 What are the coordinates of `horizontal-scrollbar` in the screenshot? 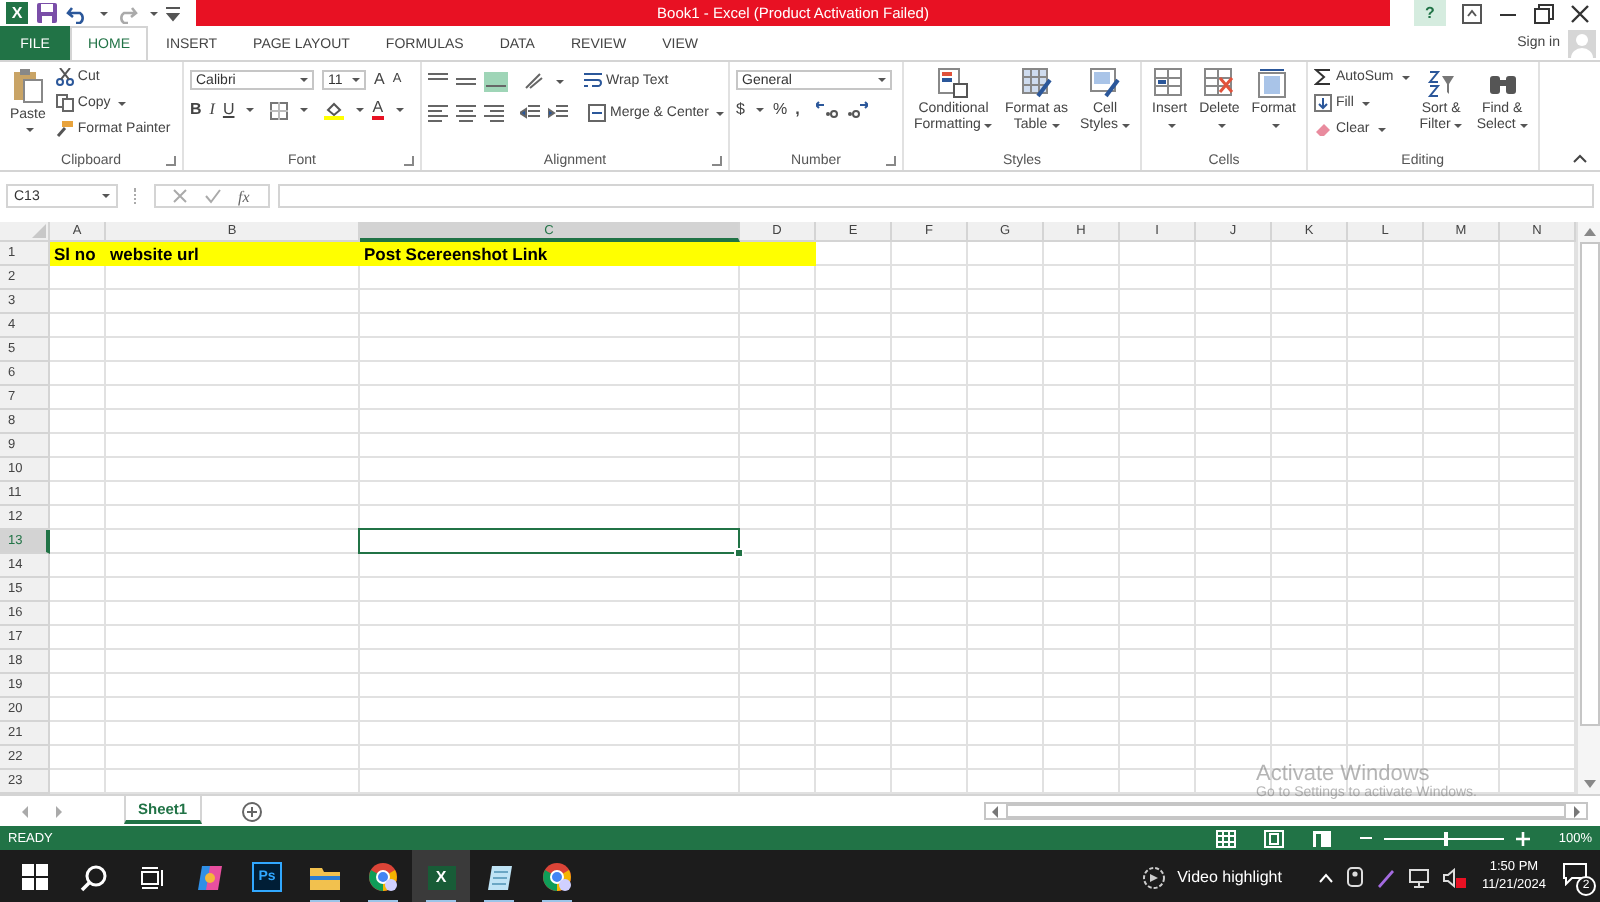 It's located at (1286, 811).